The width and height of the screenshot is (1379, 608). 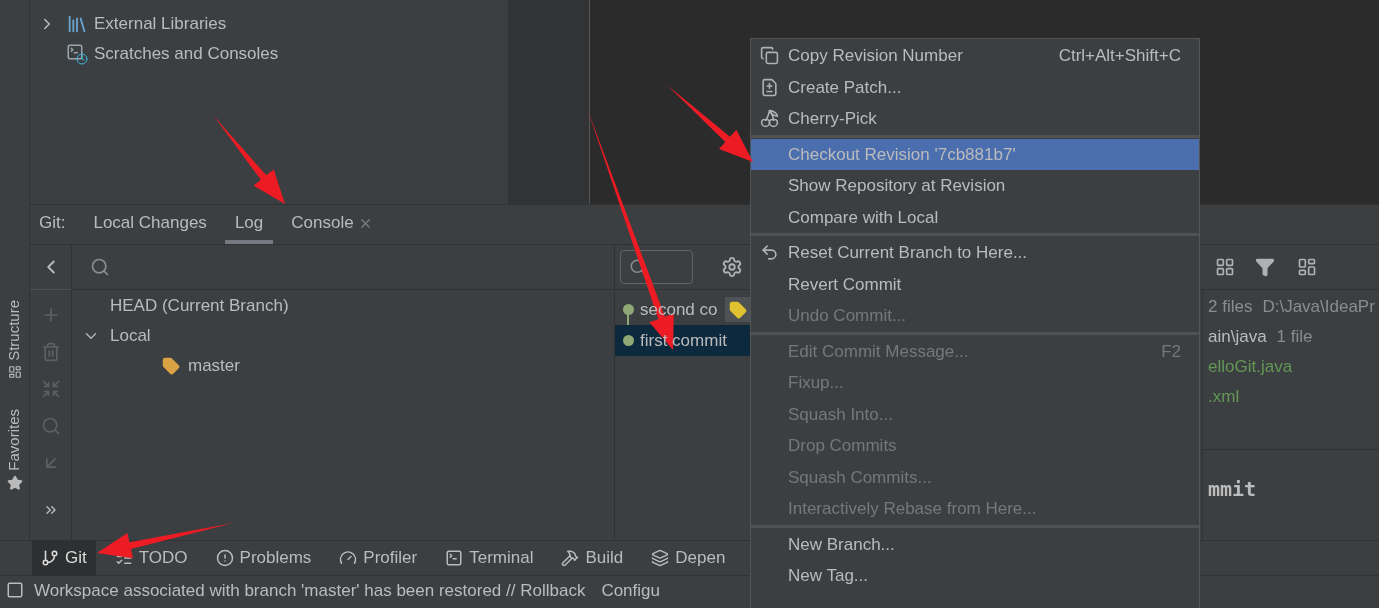 What do you see at coordinates (975, 119) in the screenshot?
I see `menu-item: Cherry-Pick` at bounding box center [975, 119].